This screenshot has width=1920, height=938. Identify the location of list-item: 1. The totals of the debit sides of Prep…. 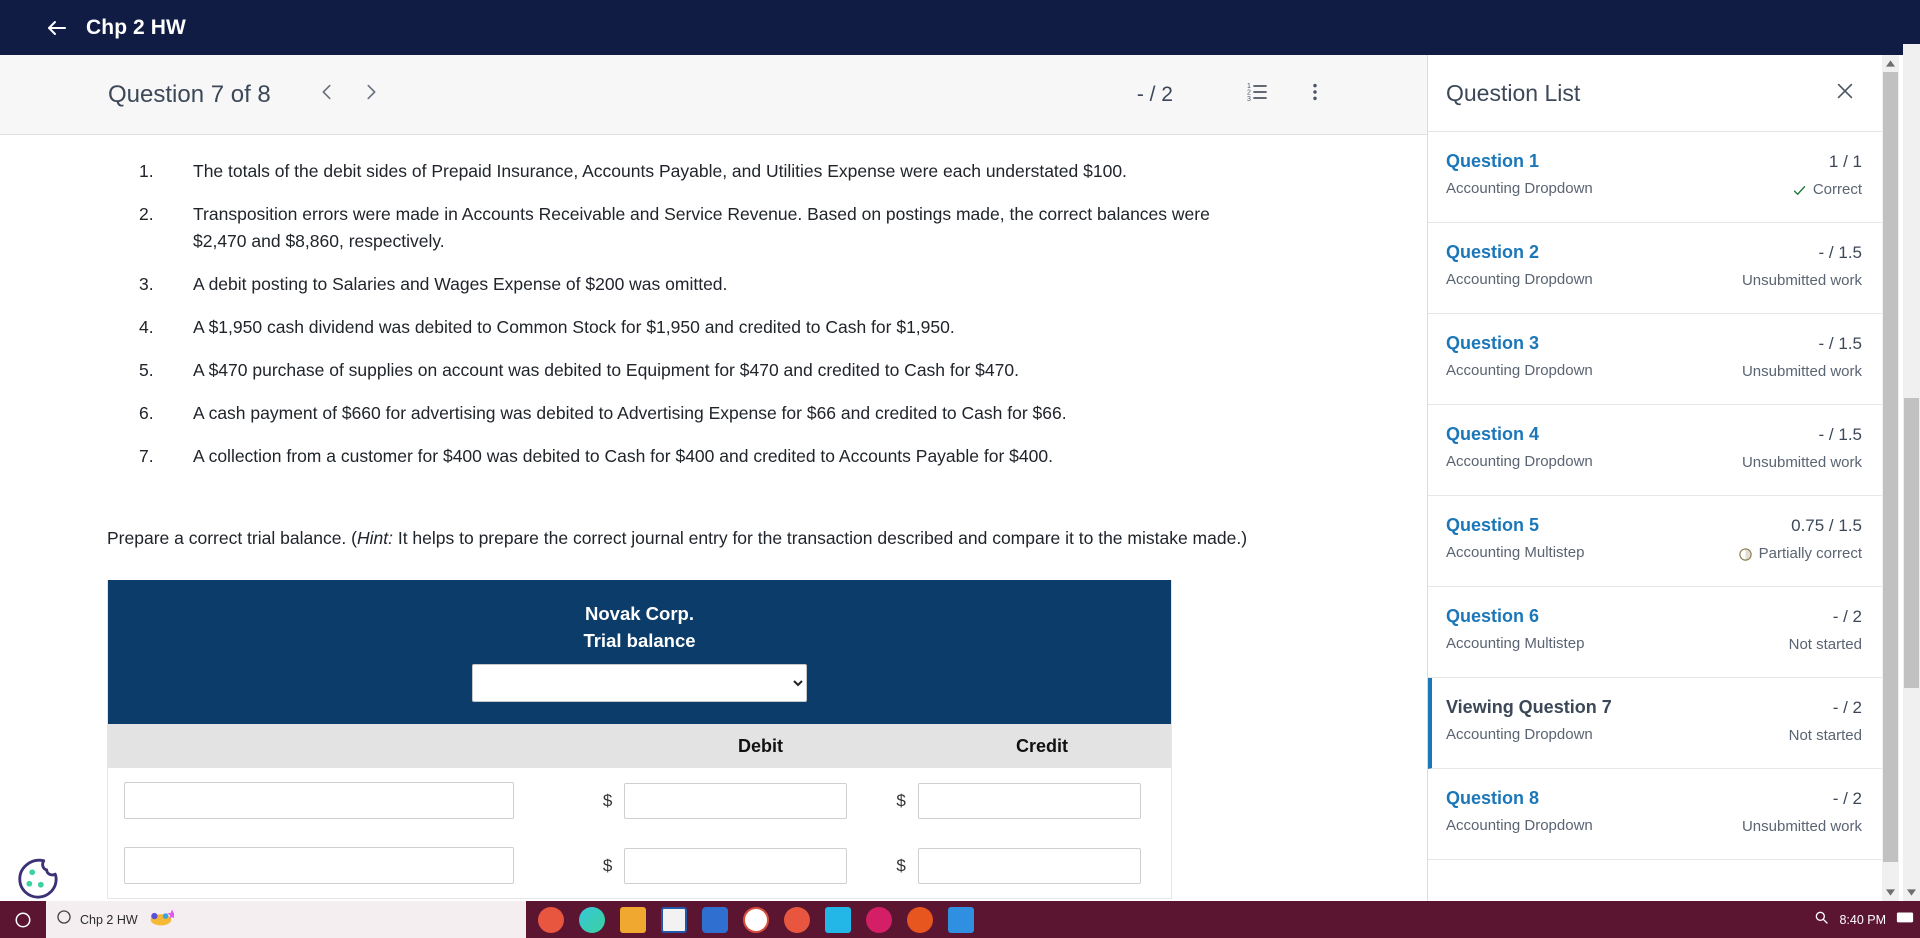
(673, 171).